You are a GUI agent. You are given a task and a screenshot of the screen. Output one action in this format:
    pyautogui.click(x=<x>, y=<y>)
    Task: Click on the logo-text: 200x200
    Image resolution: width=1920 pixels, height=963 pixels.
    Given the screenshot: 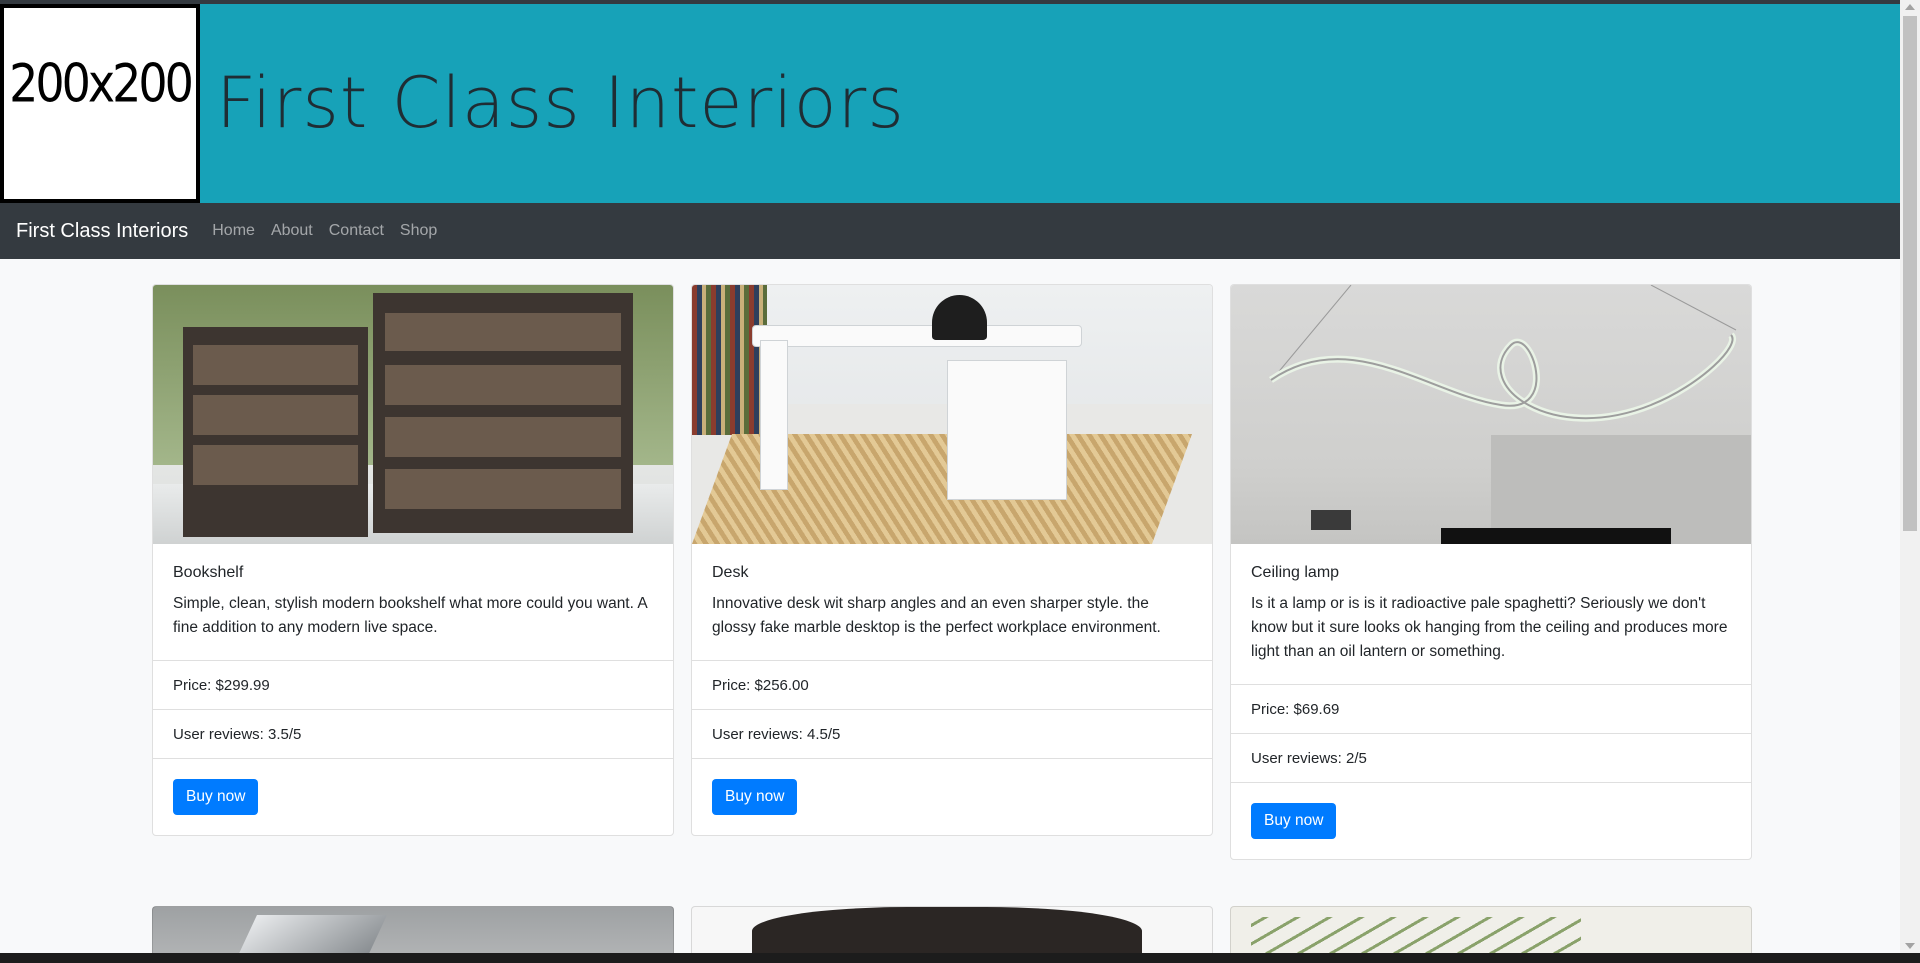 What is the action you would take?
    pyautogui.click(x=101, y=83)
    